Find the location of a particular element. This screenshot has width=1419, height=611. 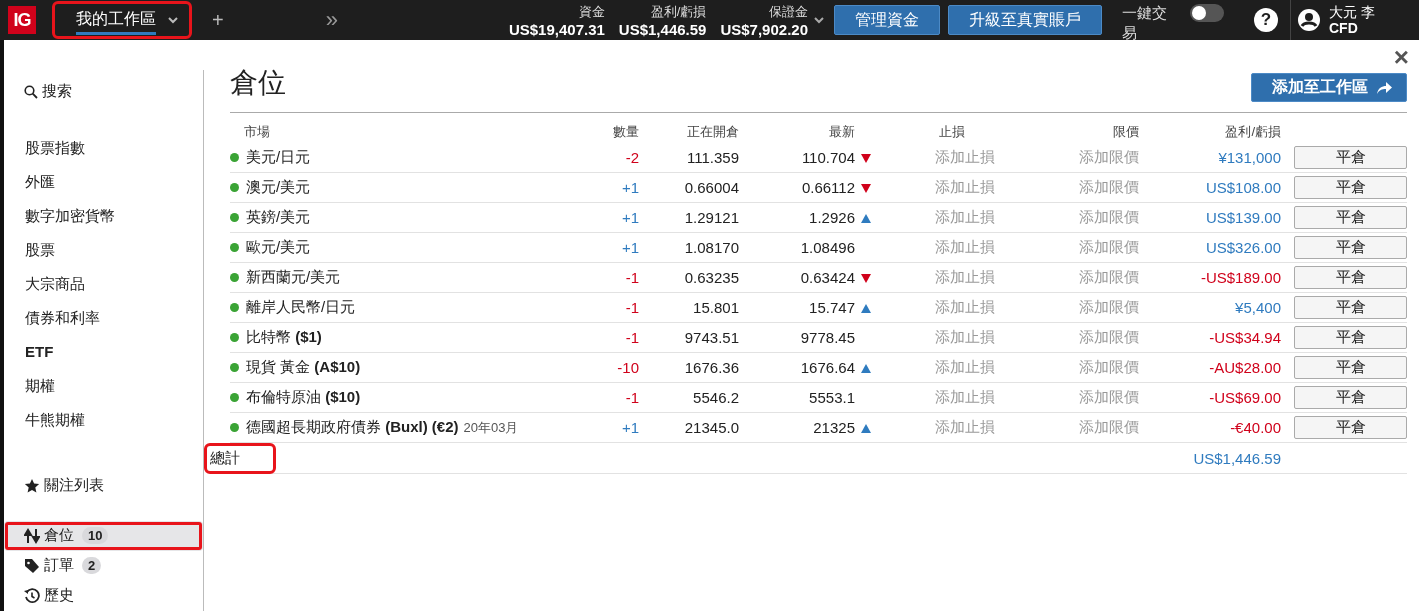

profit-loss: -AU$28.00 is located at coordinates (1245, 367).